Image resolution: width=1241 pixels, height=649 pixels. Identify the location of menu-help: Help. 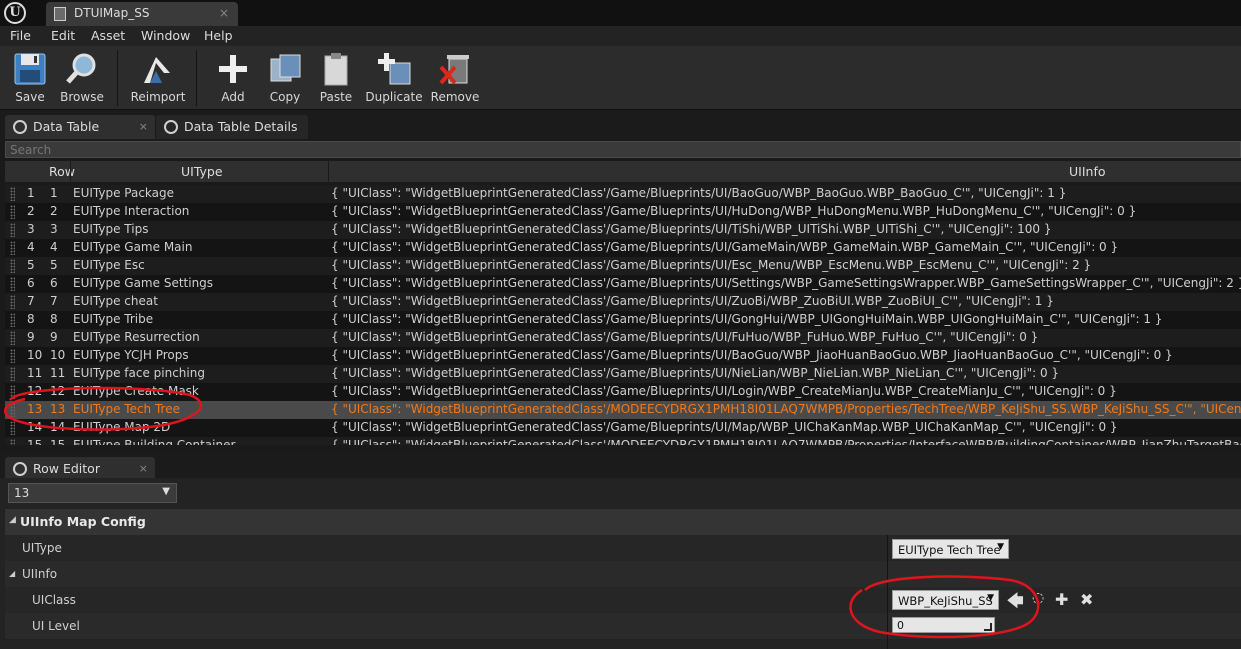
(218, 35).